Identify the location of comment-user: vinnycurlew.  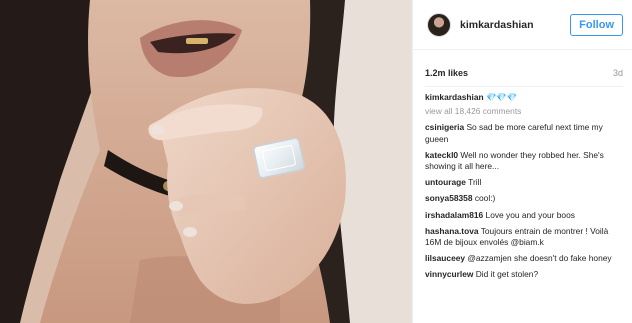
(449, 274).